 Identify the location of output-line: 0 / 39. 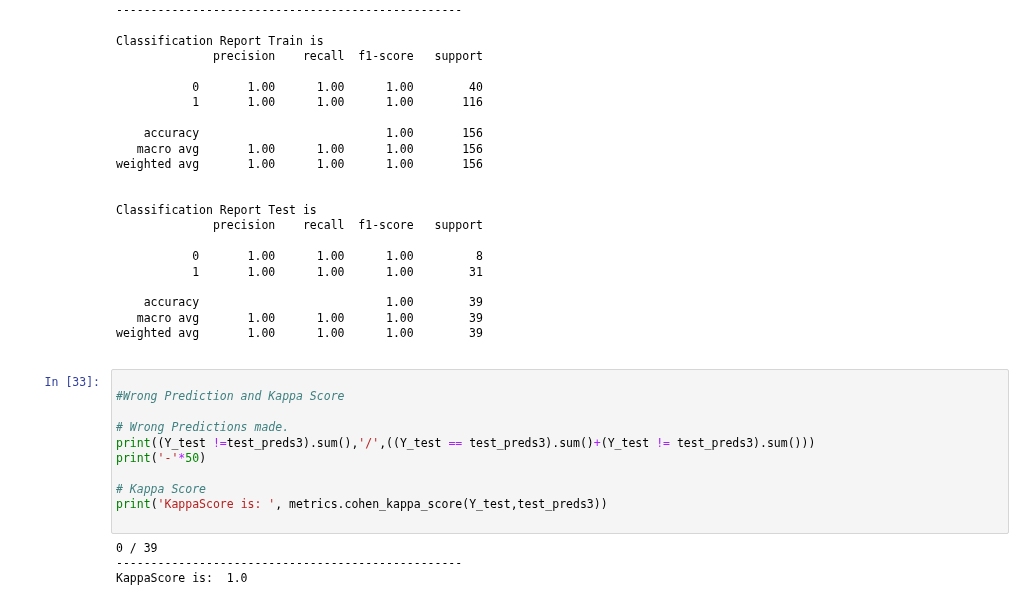
(137, 548).